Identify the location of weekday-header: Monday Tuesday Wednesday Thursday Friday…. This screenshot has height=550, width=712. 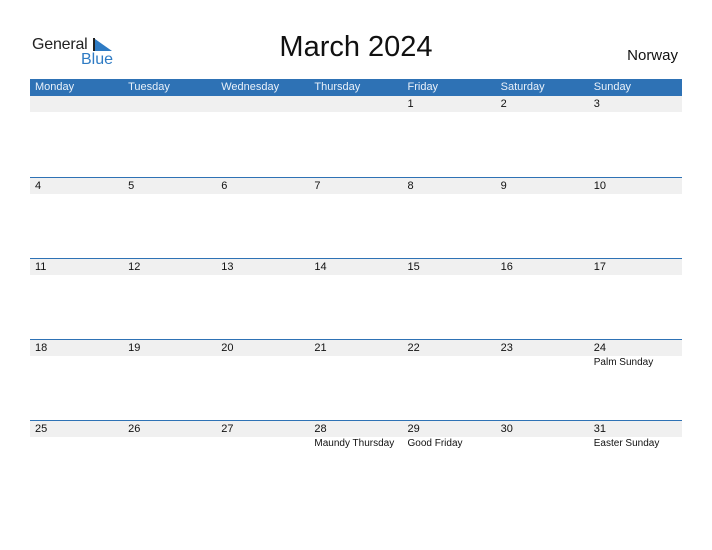
(356, 87).